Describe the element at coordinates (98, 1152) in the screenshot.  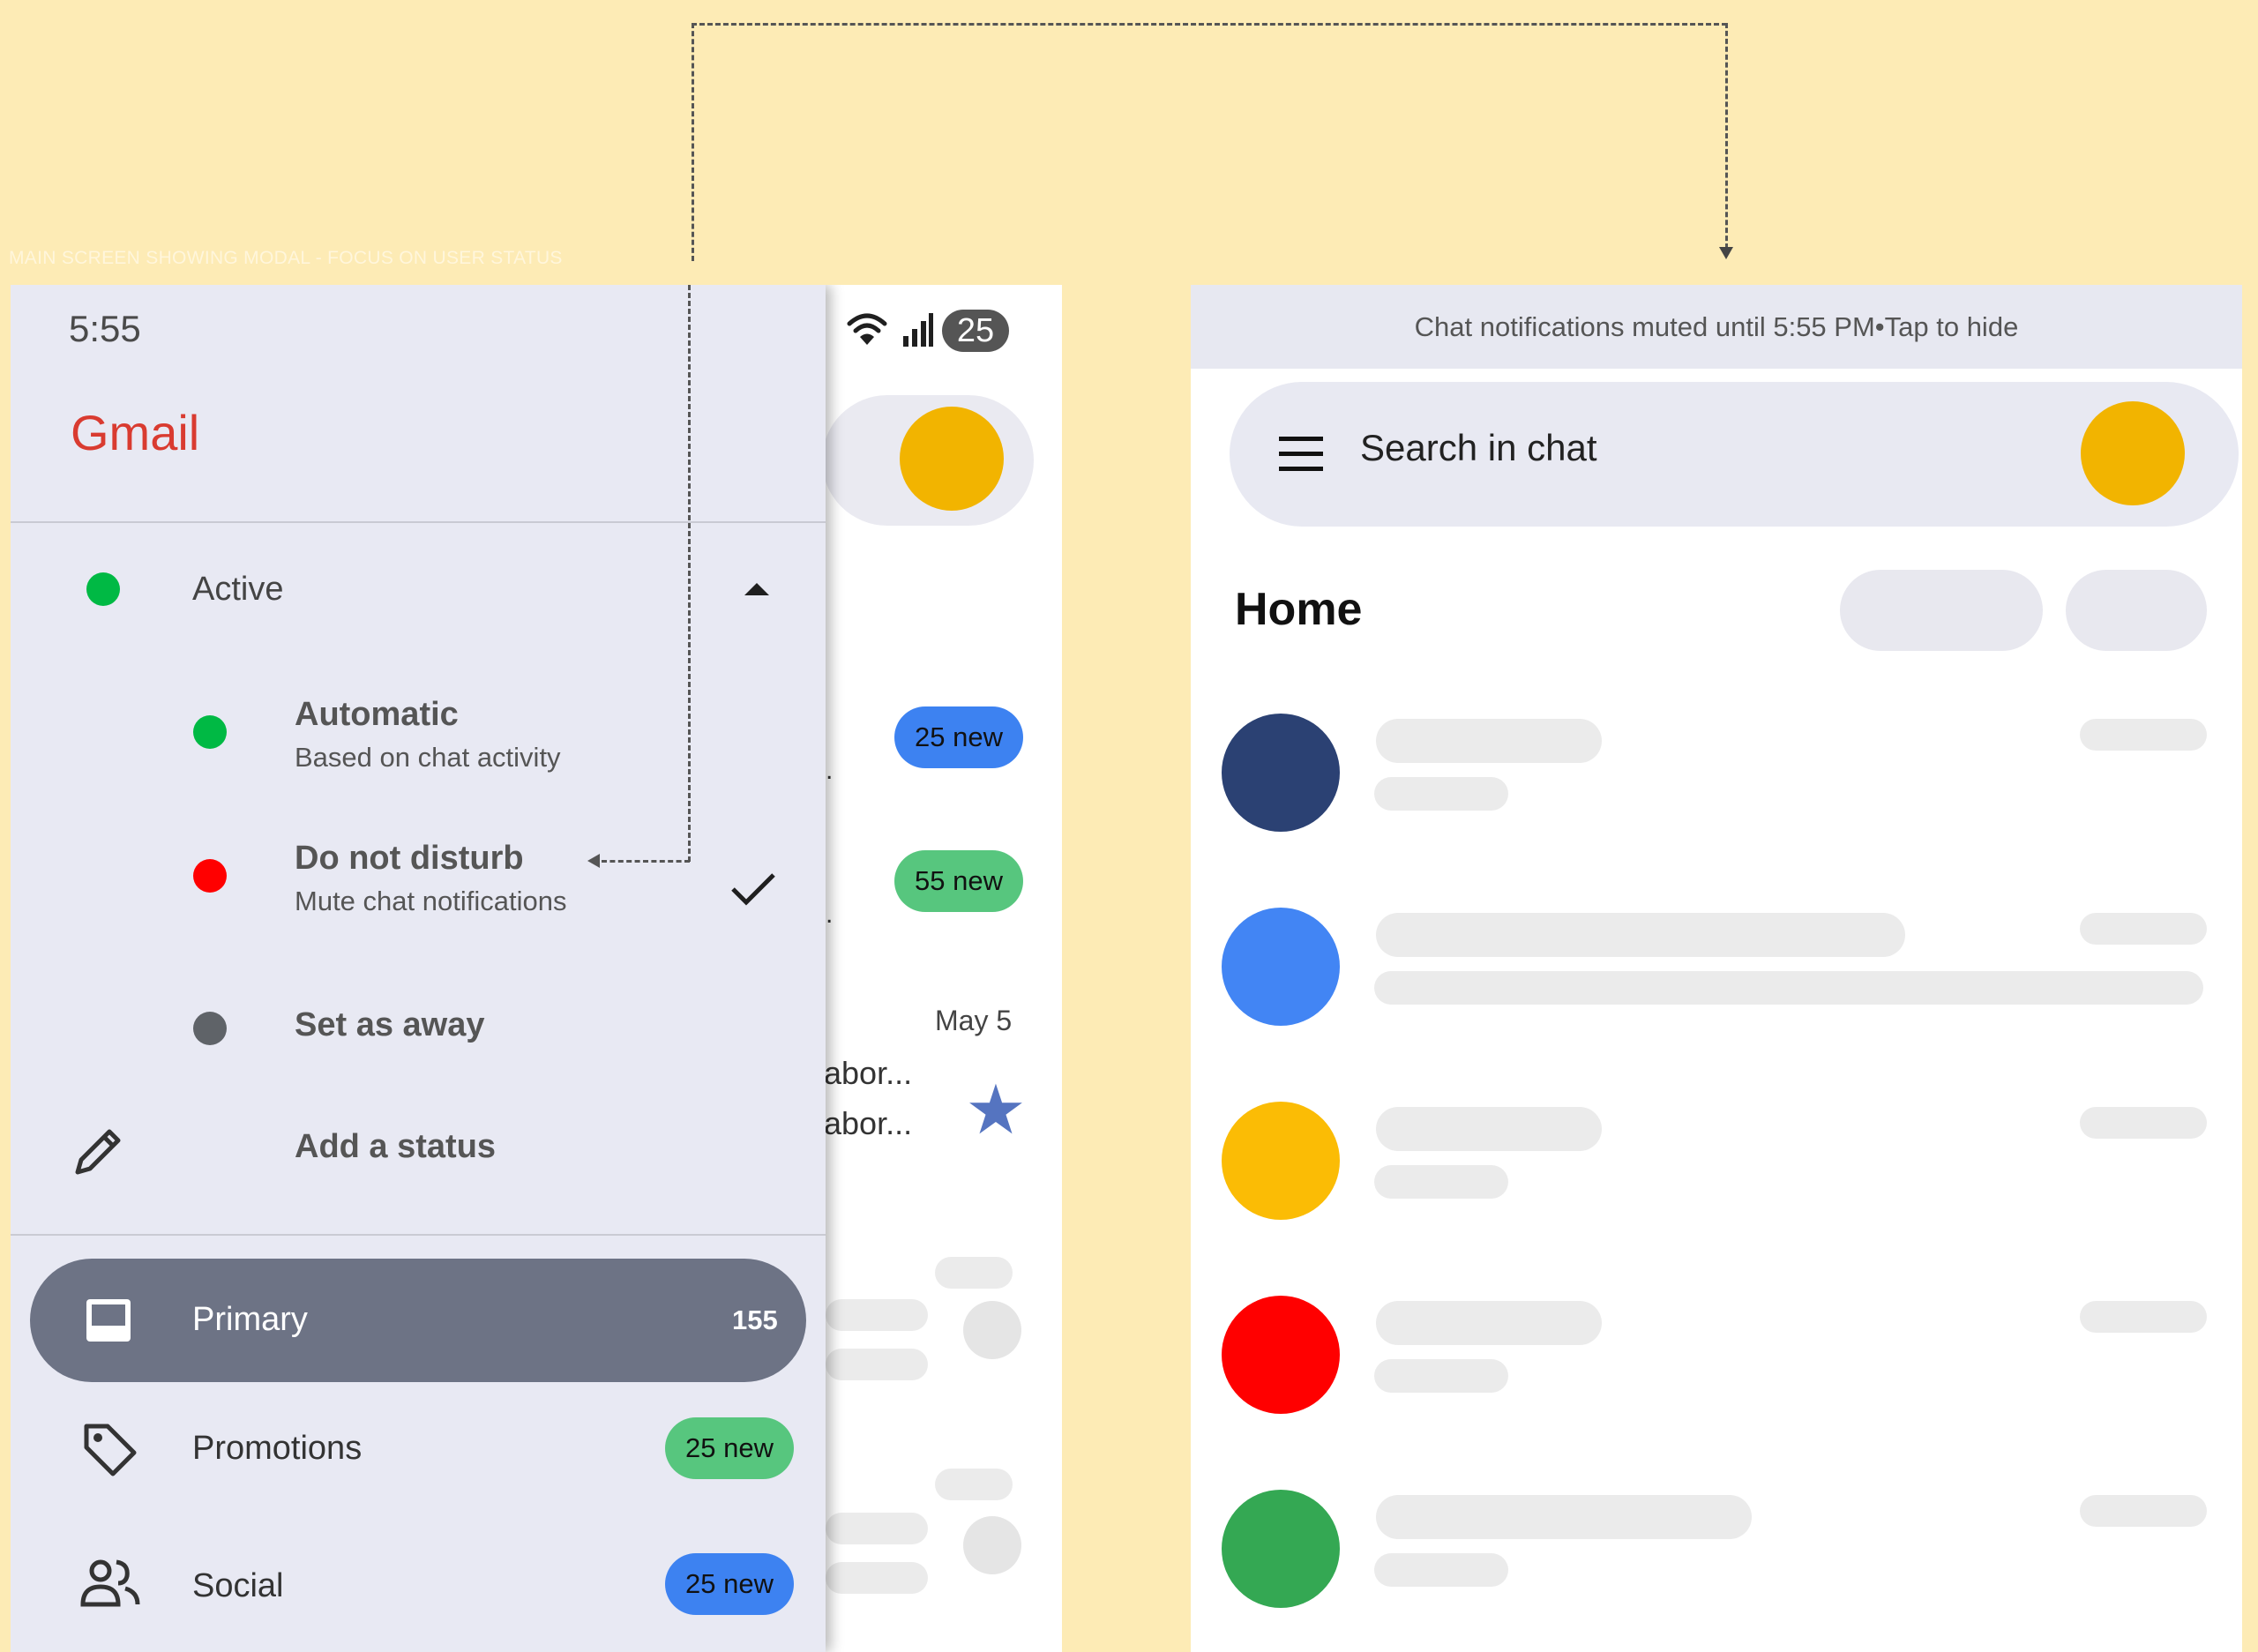
I see `pencil-icon` at that location.